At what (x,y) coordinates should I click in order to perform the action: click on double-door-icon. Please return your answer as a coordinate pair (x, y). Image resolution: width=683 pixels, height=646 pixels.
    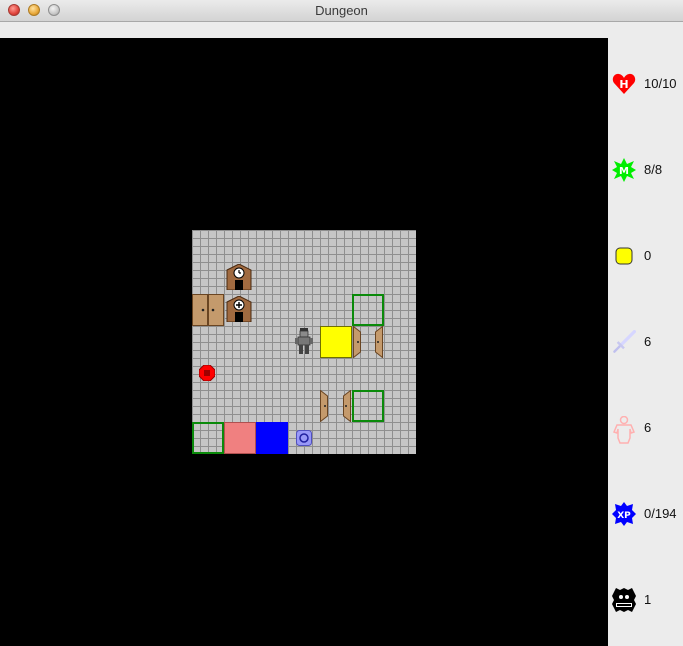
    Looking at the image, I should click on (208, 310).